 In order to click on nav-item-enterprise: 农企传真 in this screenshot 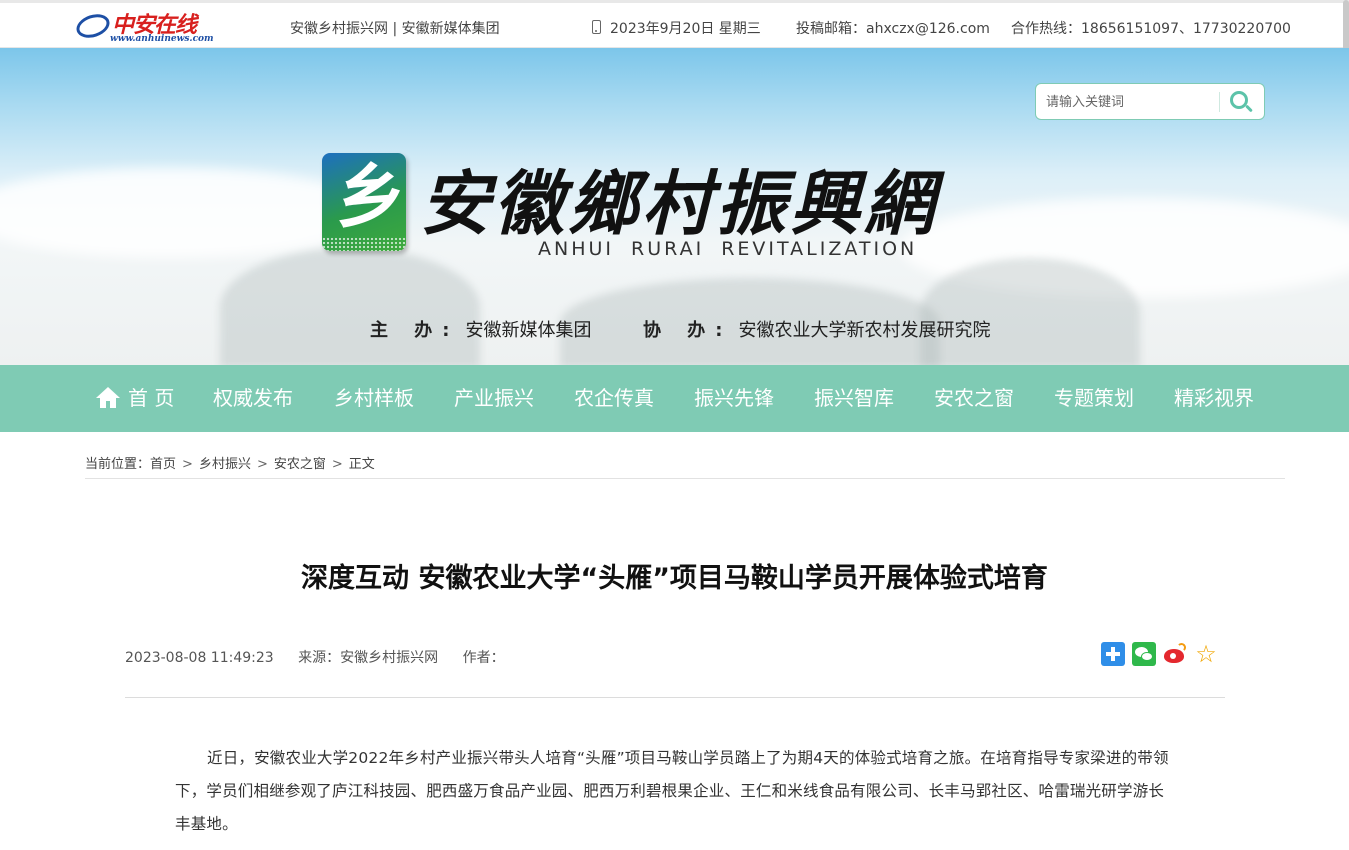, I will do `click(614, 398)`.